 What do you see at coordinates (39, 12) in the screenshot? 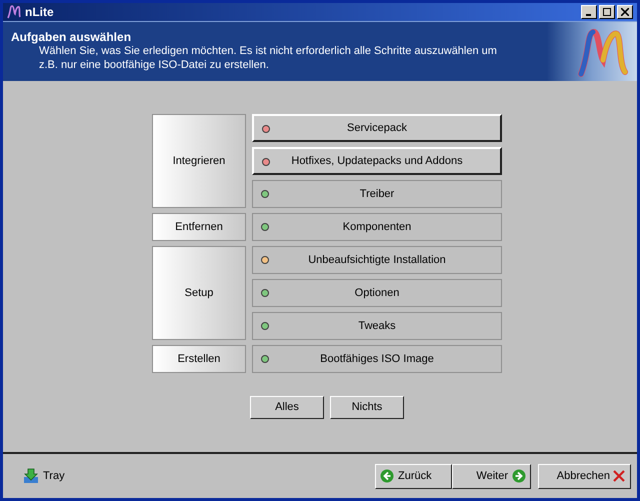
I see `window-title: nLite` at bounding box center [39, 12].